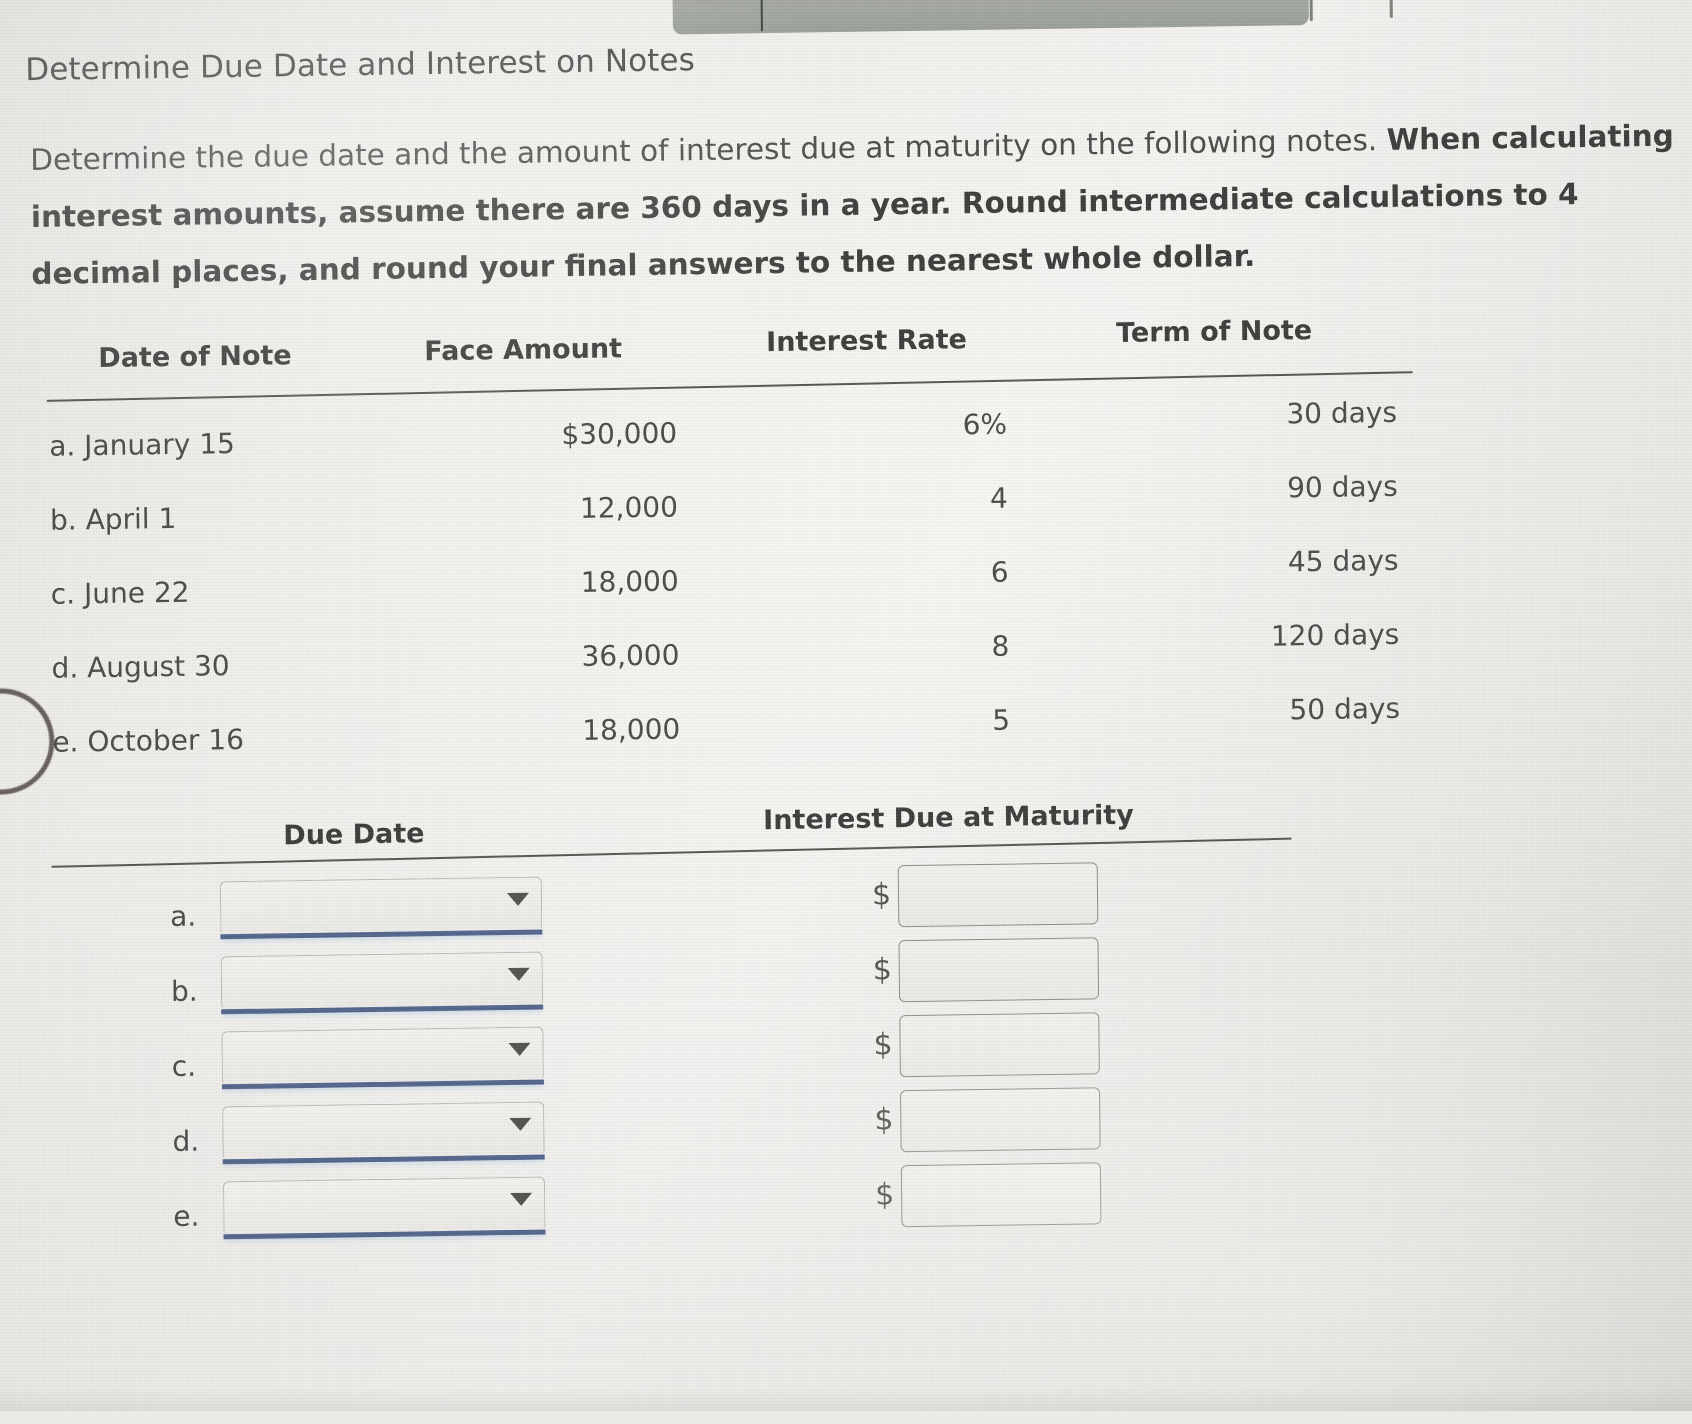 Image resolution: width=1692 pixels, height=1424 pixels. What do you see at coordinates (1335, 635) in the screenshot?
I see `cell-term-of-note: 120 days` at bounding box center [1335, 635].